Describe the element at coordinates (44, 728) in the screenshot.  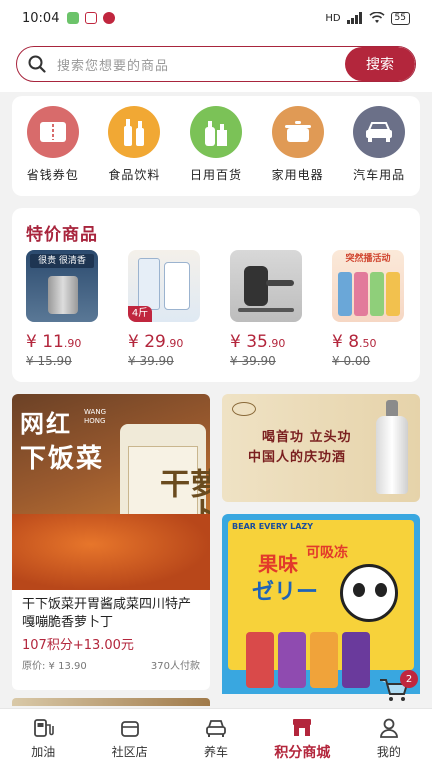
I see `gas-station-icon` at that location.